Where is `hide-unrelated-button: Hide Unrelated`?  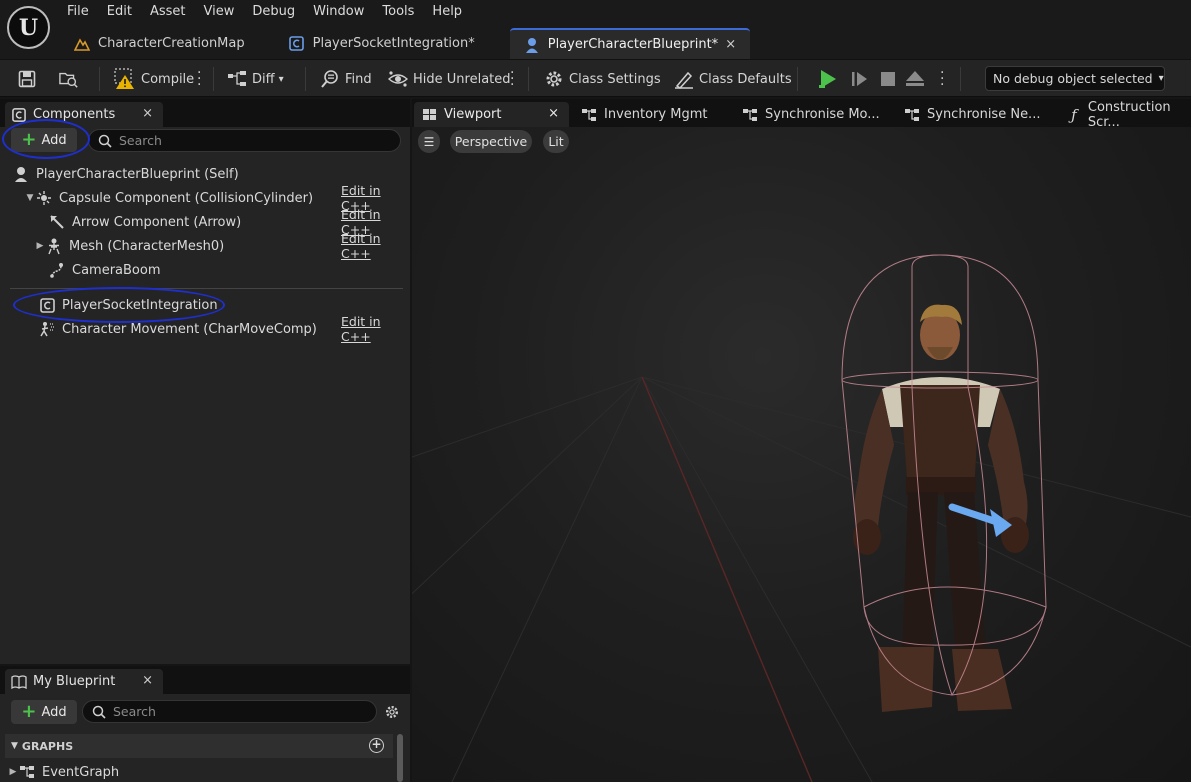 hide-unrelated-button: Hide Unrelated is located at coordinates (449, 79).